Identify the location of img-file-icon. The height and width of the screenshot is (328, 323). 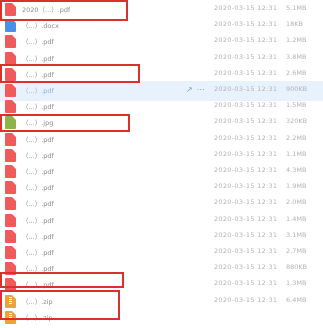
(10, 122).